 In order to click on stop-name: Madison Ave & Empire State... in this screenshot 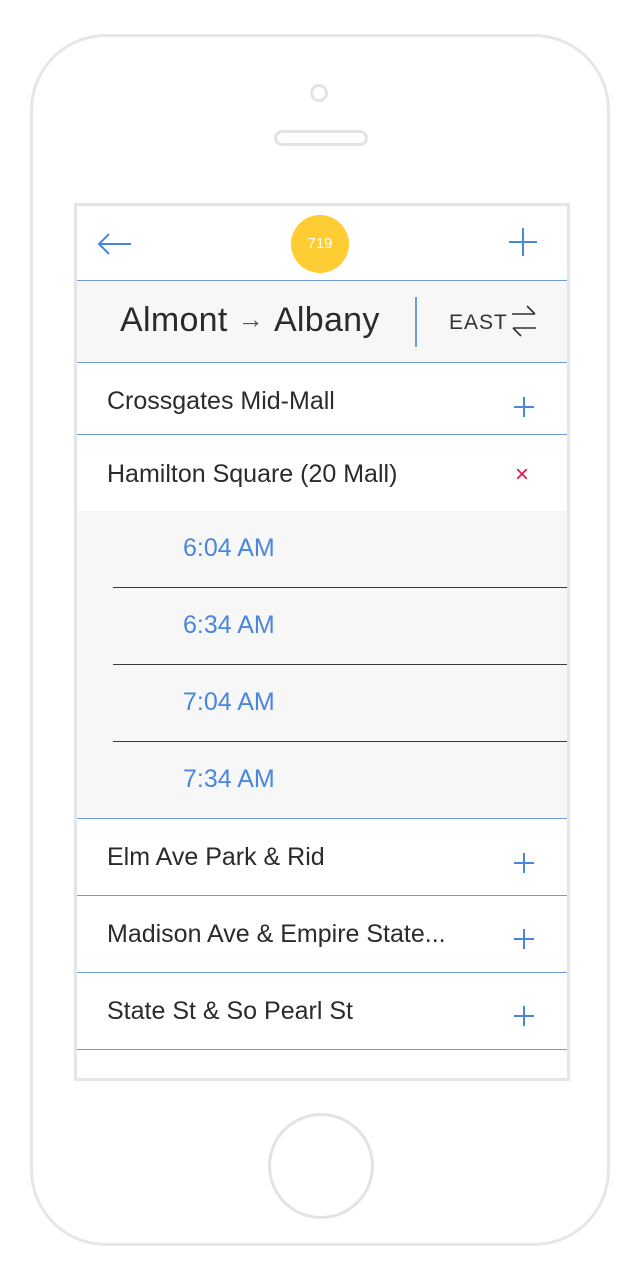, I will do `click(276, 934)`.